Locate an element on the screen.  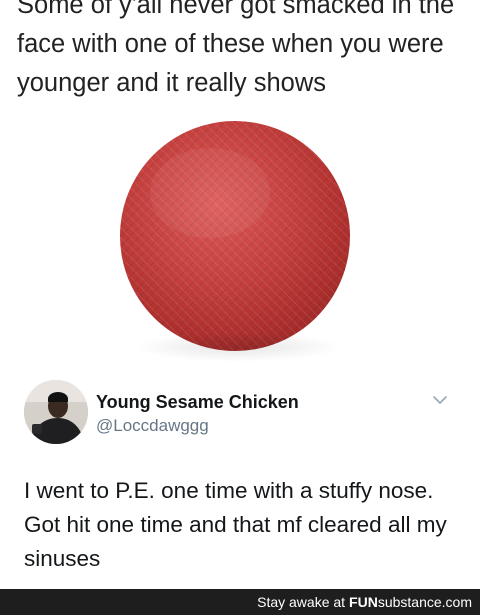
watermark-prefix: Stay awake at is located at coordinates (301, 602).